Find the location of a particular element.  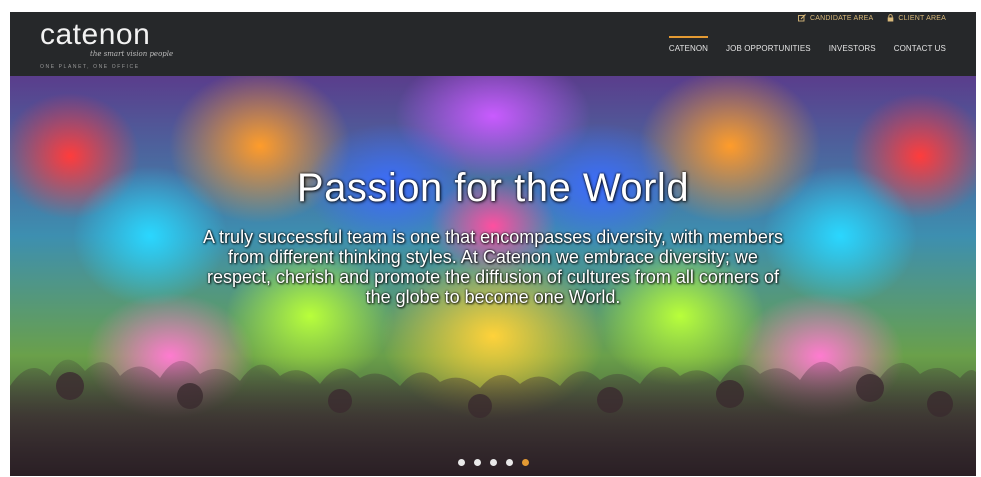

logo-subline: ONE PLANET, ONE OFFICE is located at coordinates (90, 67).